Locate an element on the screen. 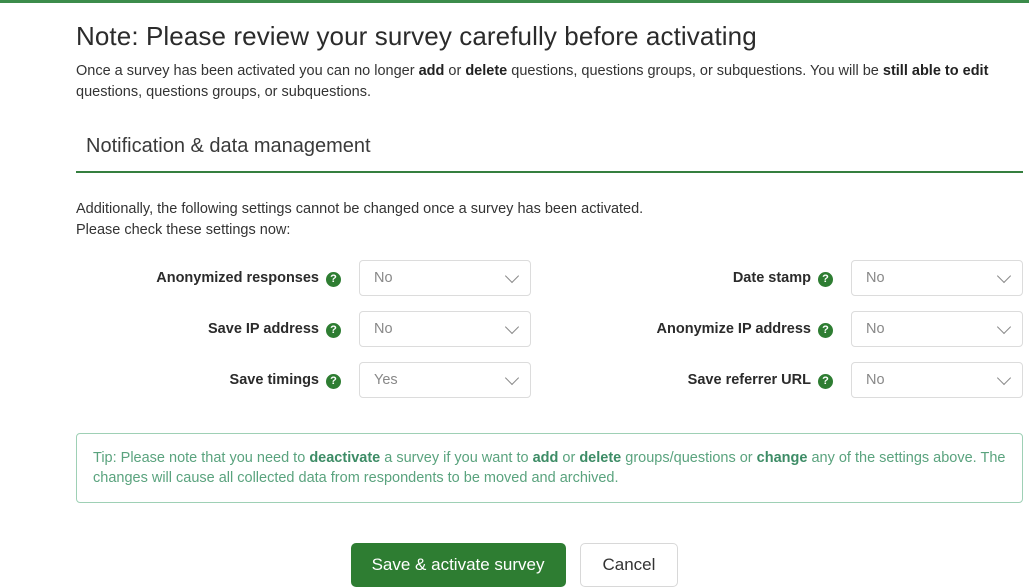 The image size is (1029, 587). label-save-referrer-url: Save referrer URL is located at coordinates (749, 380).